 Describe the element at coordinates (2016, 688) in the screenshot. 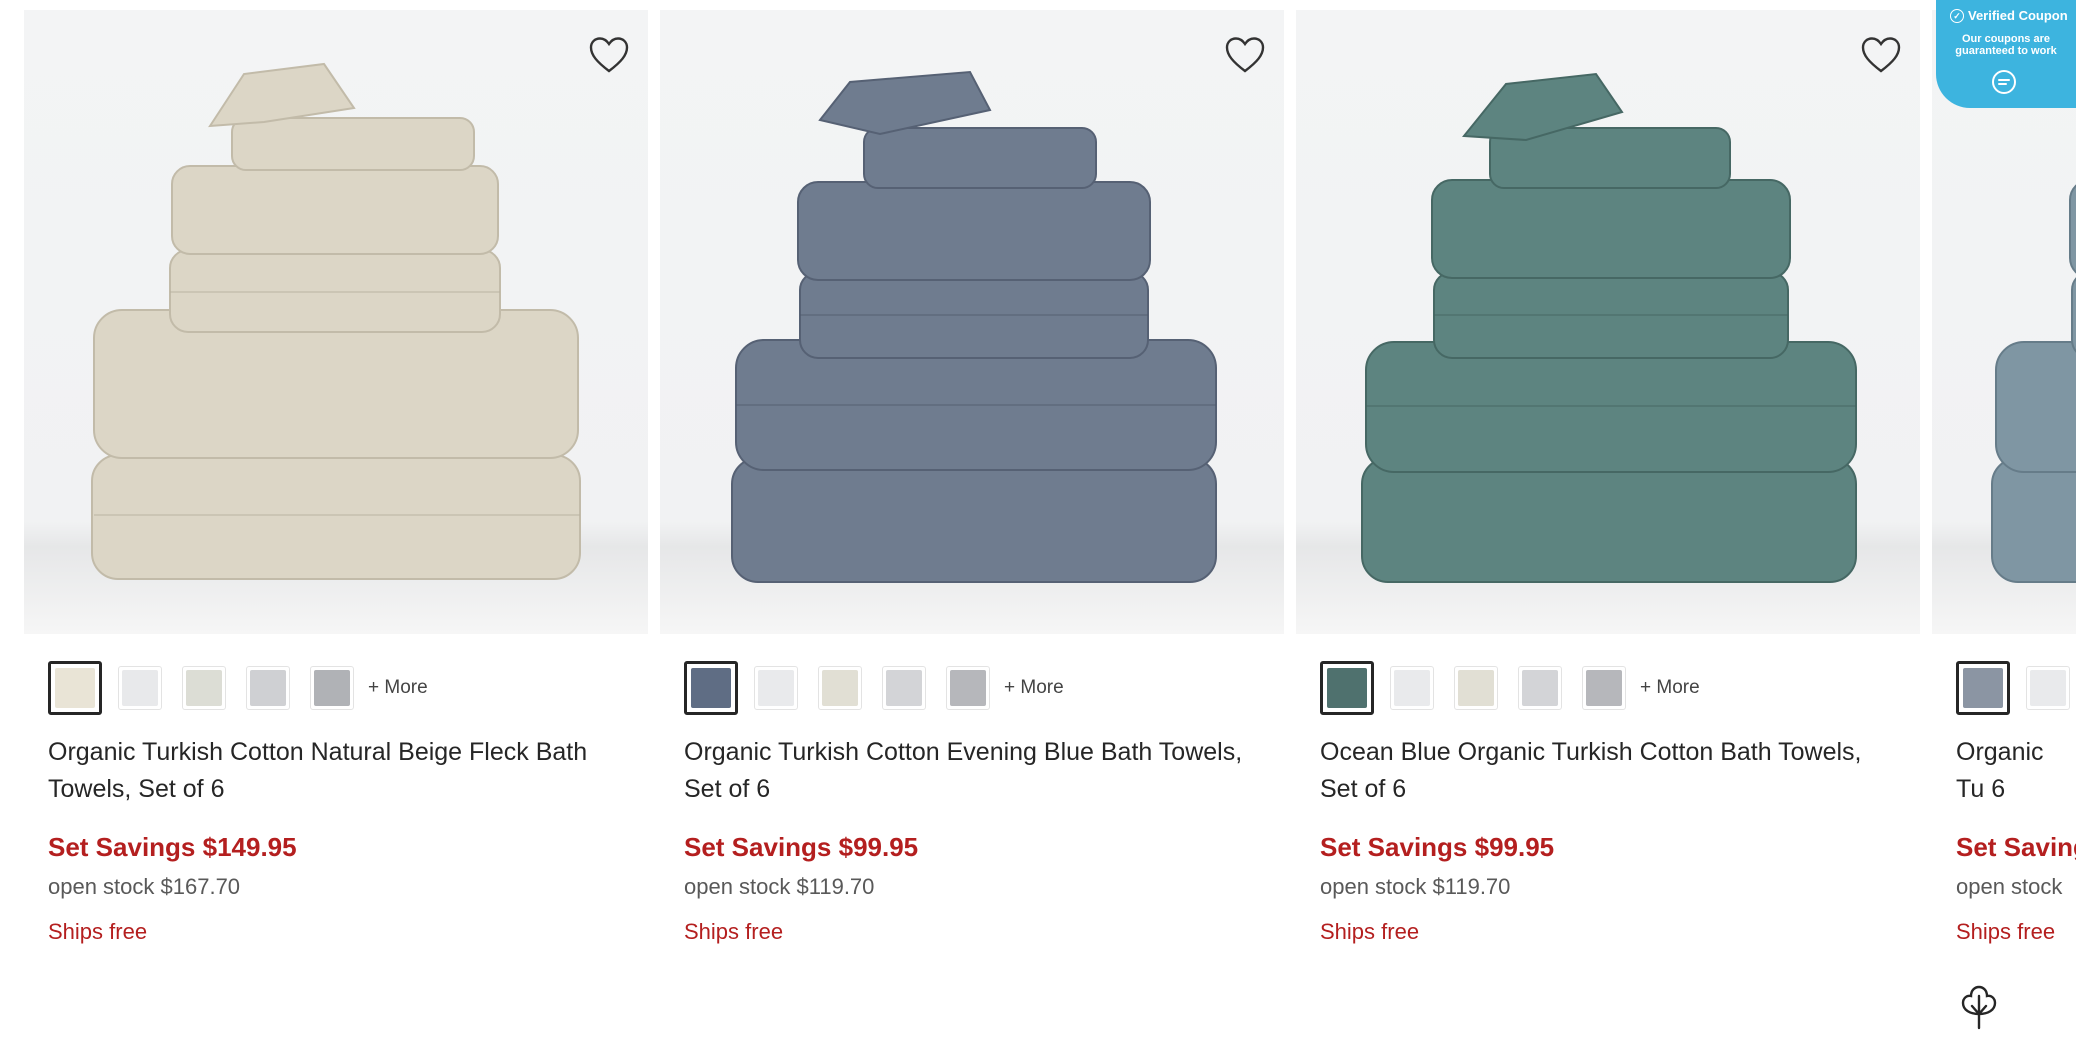

I see `color-swatches` at that location.